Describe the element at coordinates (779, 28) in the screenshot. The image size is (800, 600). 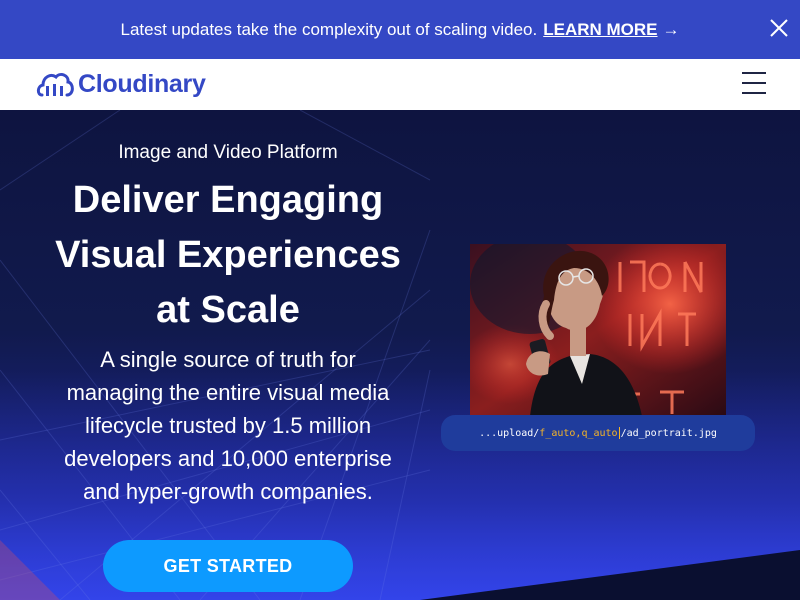
I see `close-icon` at that location.